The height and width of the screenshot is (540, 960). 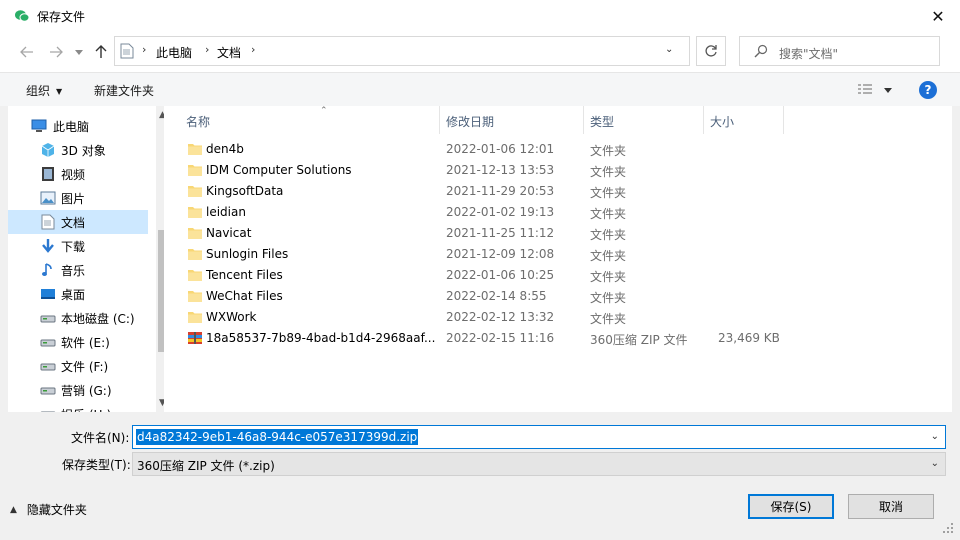 What do you see at coordinates (948, 528) in the screenshot?
I see `resize-grip-icon` at bounding box center [948, 528].